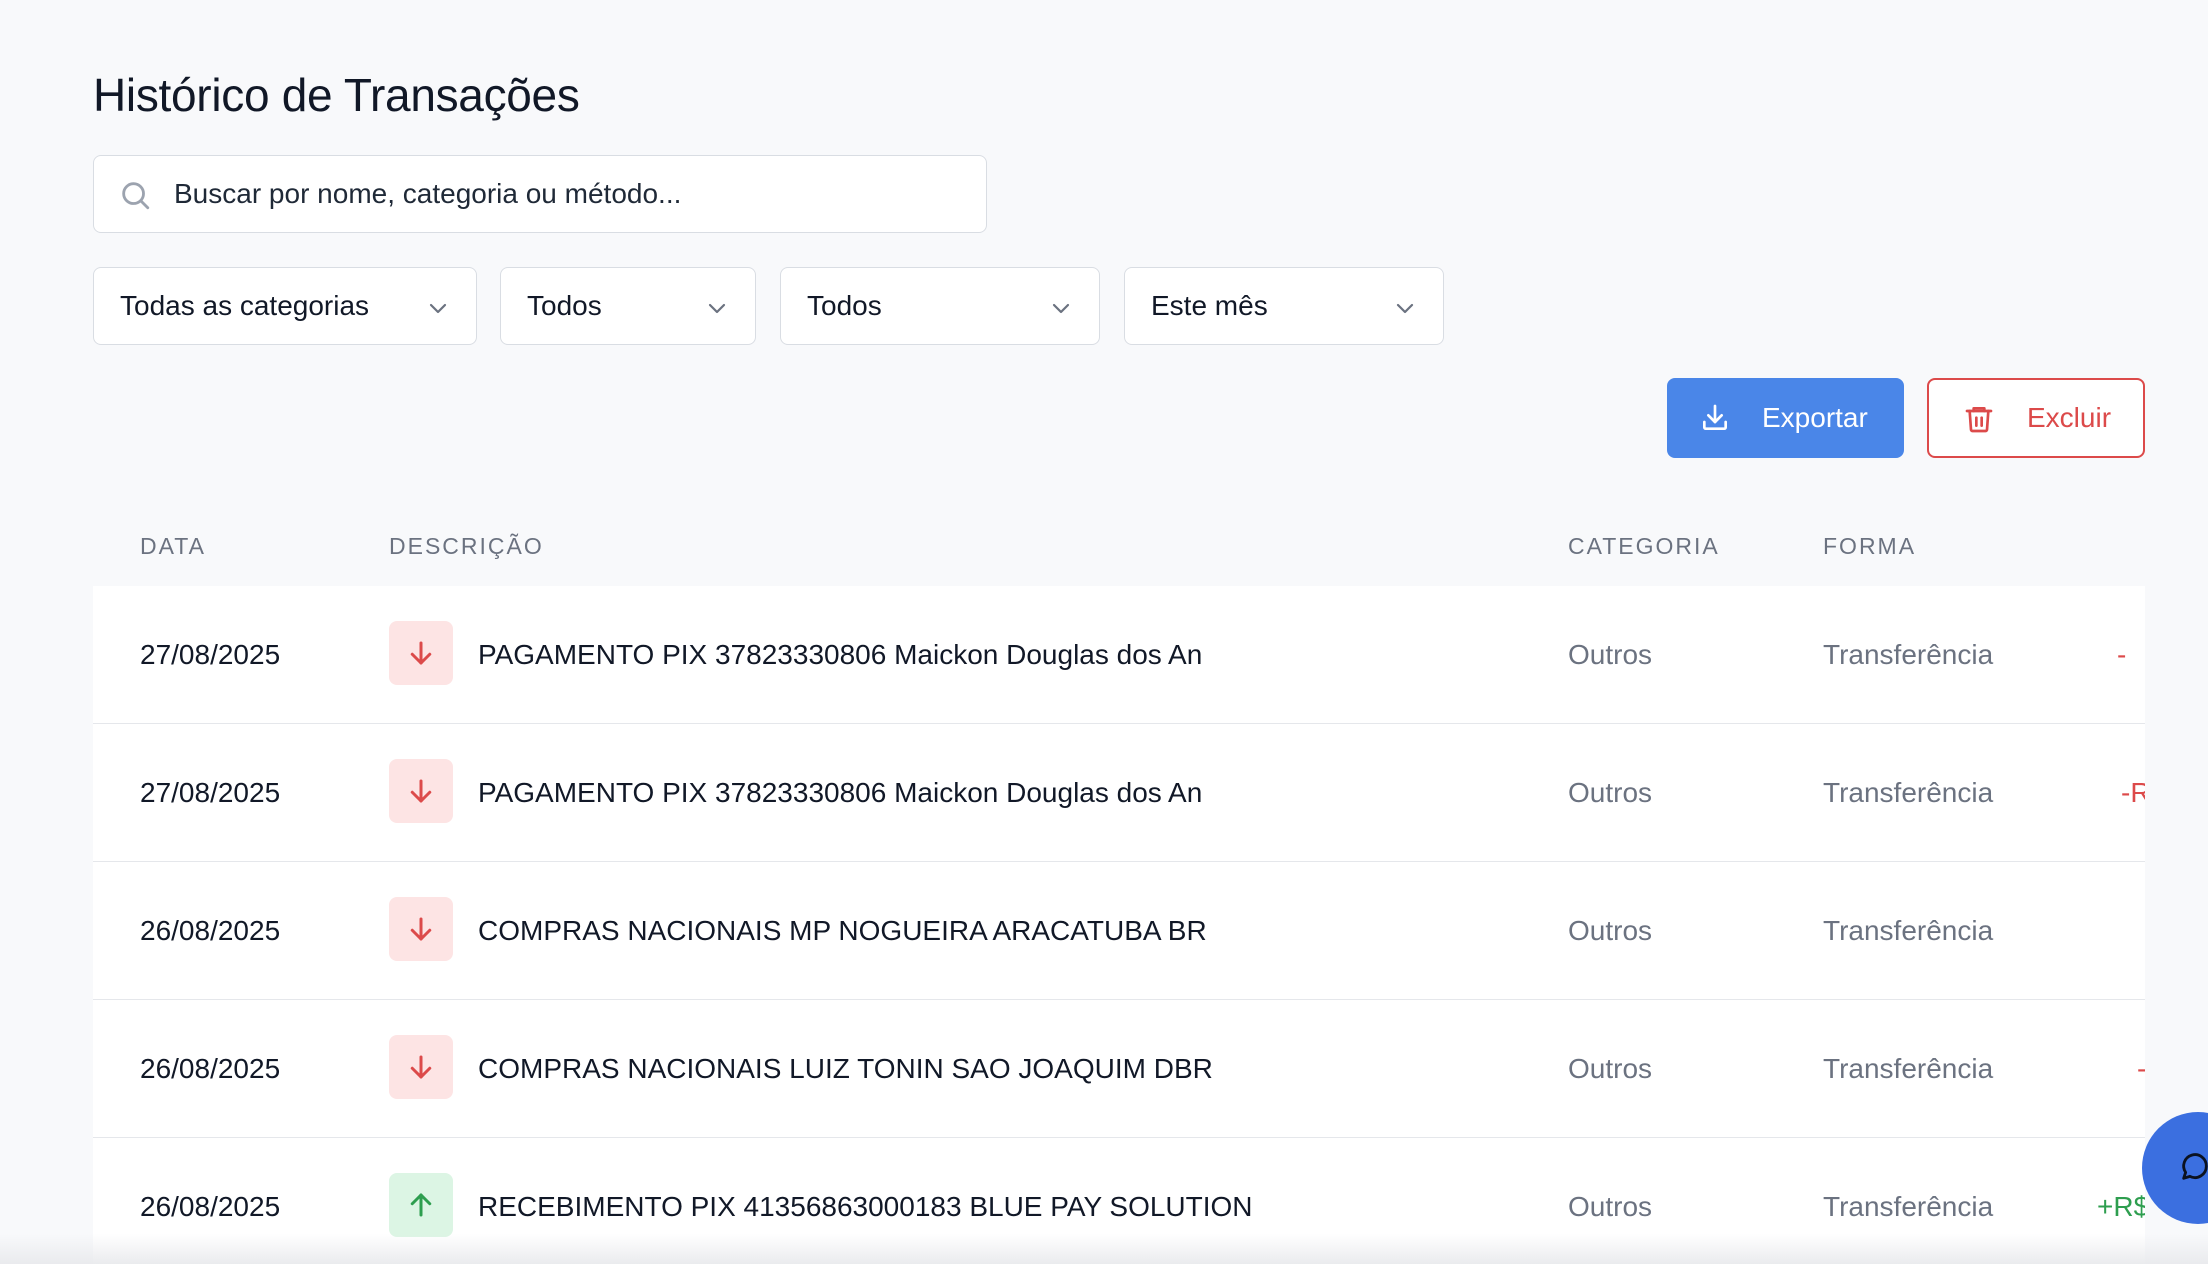 Image resolution: width=2208 pixels, height=1264 pixels. I want to click on category-filter-value: Todas as categorias, so click(245, 305).